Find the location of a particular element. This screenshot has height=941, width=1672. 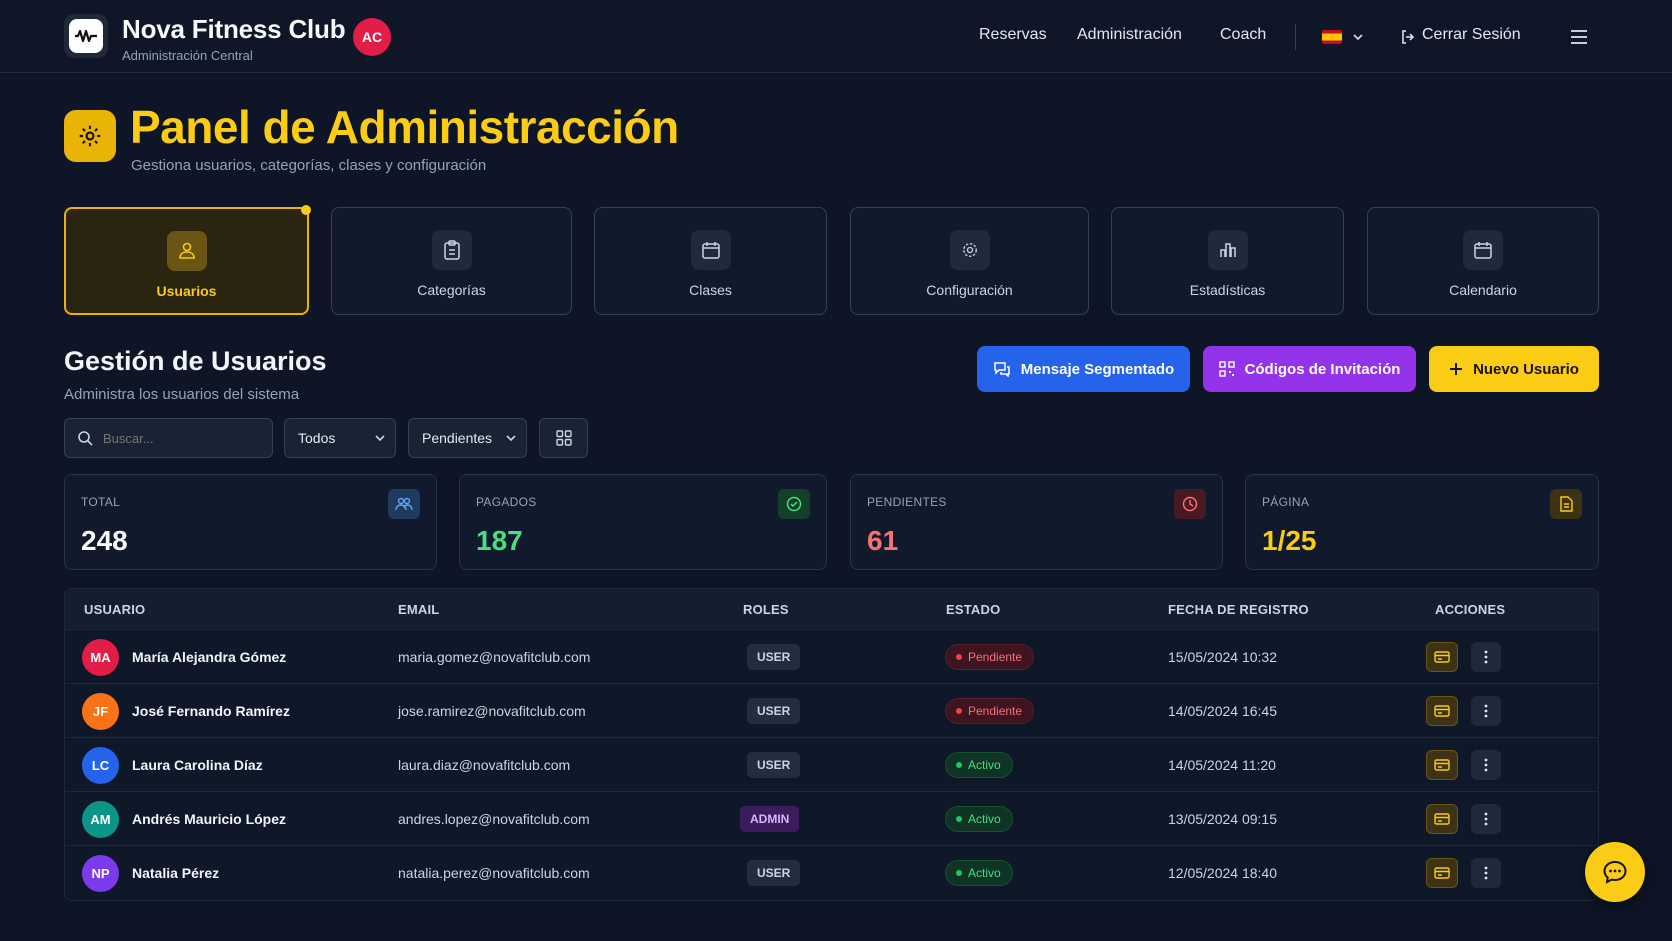

logout-button: Cerrar Sesión is located at coordinates (1471, 35).